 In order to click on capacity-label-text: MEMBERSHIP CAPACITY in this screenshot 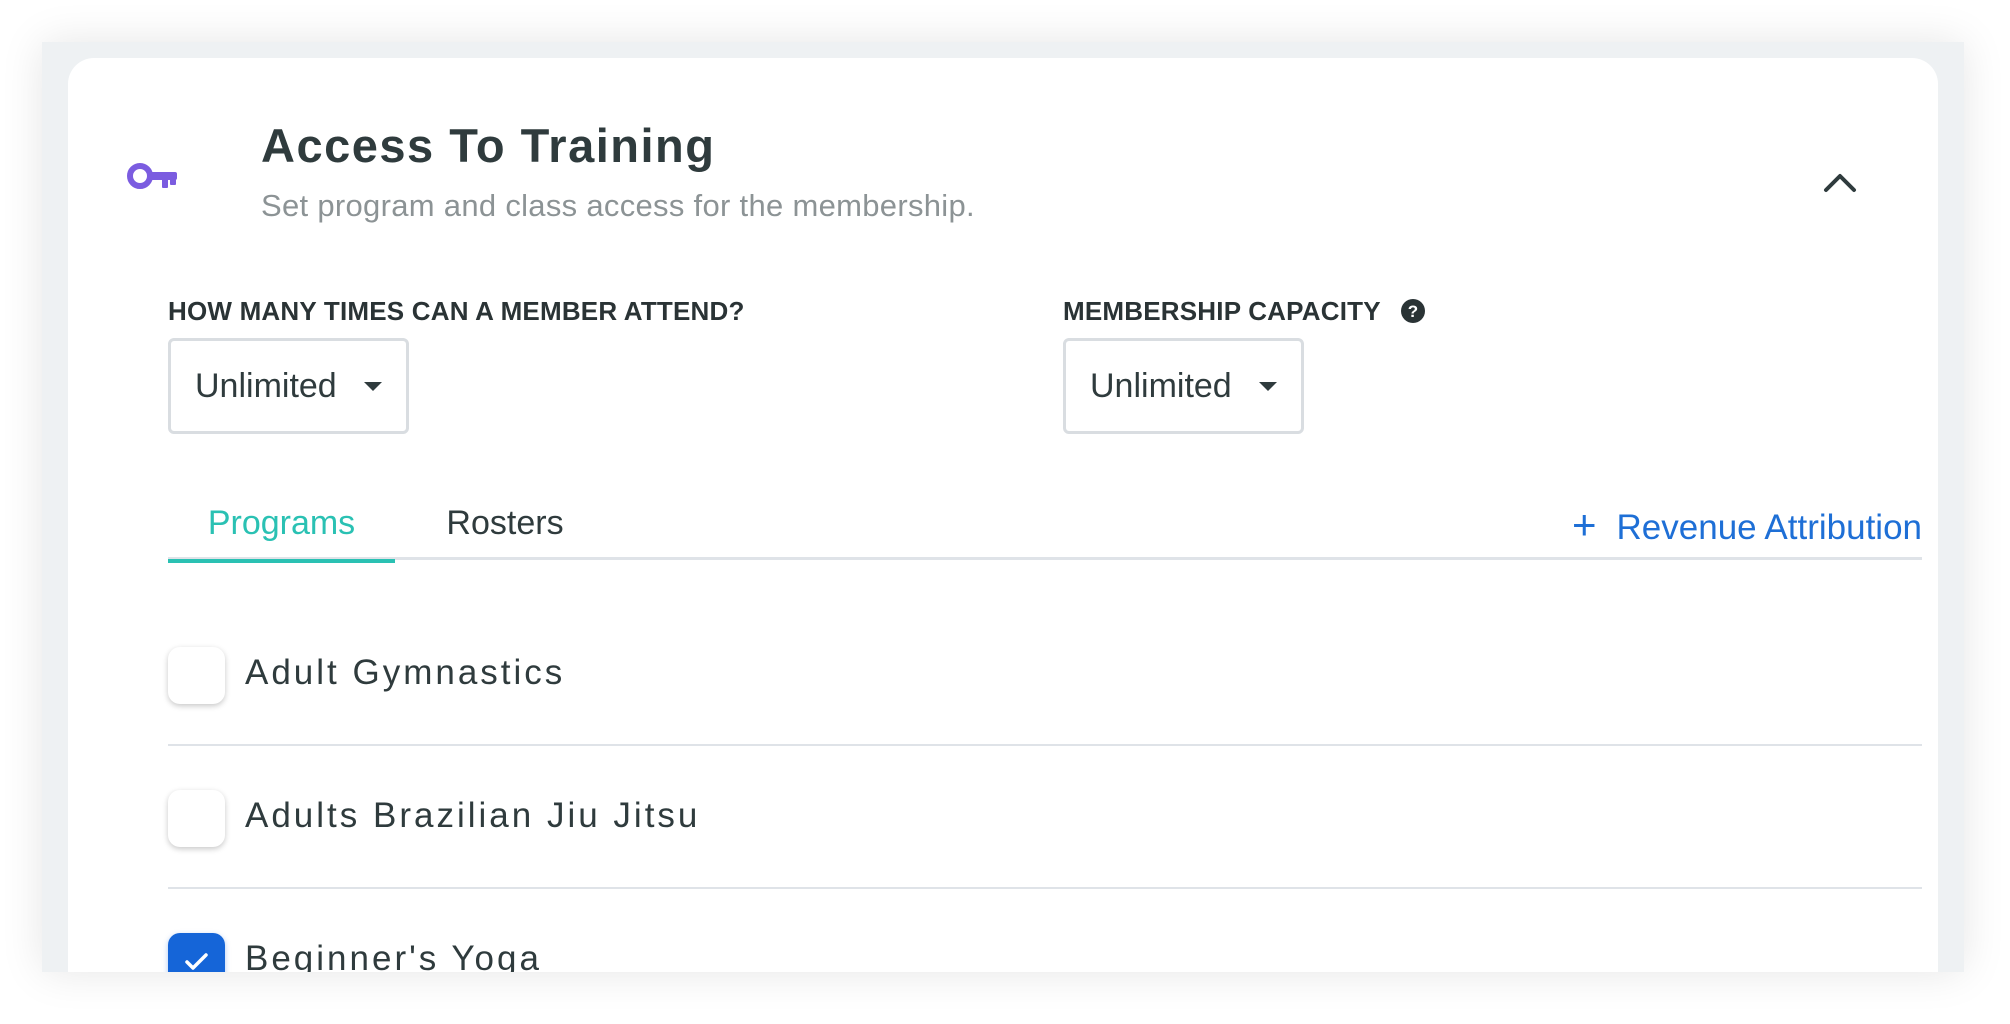, I will do `click(1222, 311)`.